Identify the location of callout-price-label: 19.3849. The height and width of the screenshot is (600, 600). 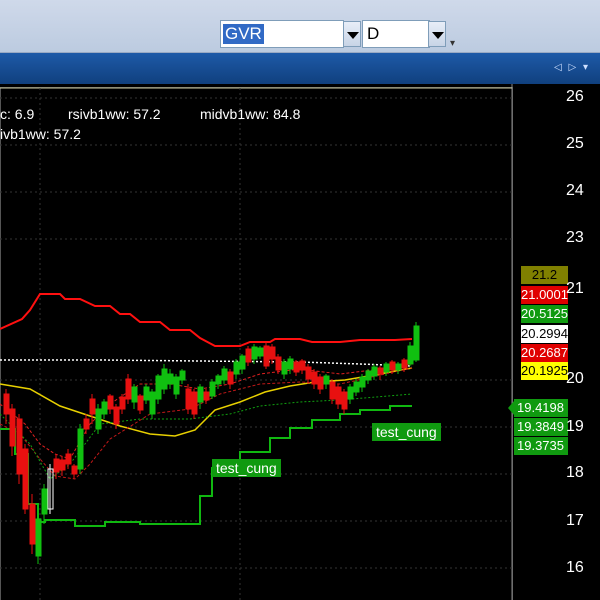
(541, 427).